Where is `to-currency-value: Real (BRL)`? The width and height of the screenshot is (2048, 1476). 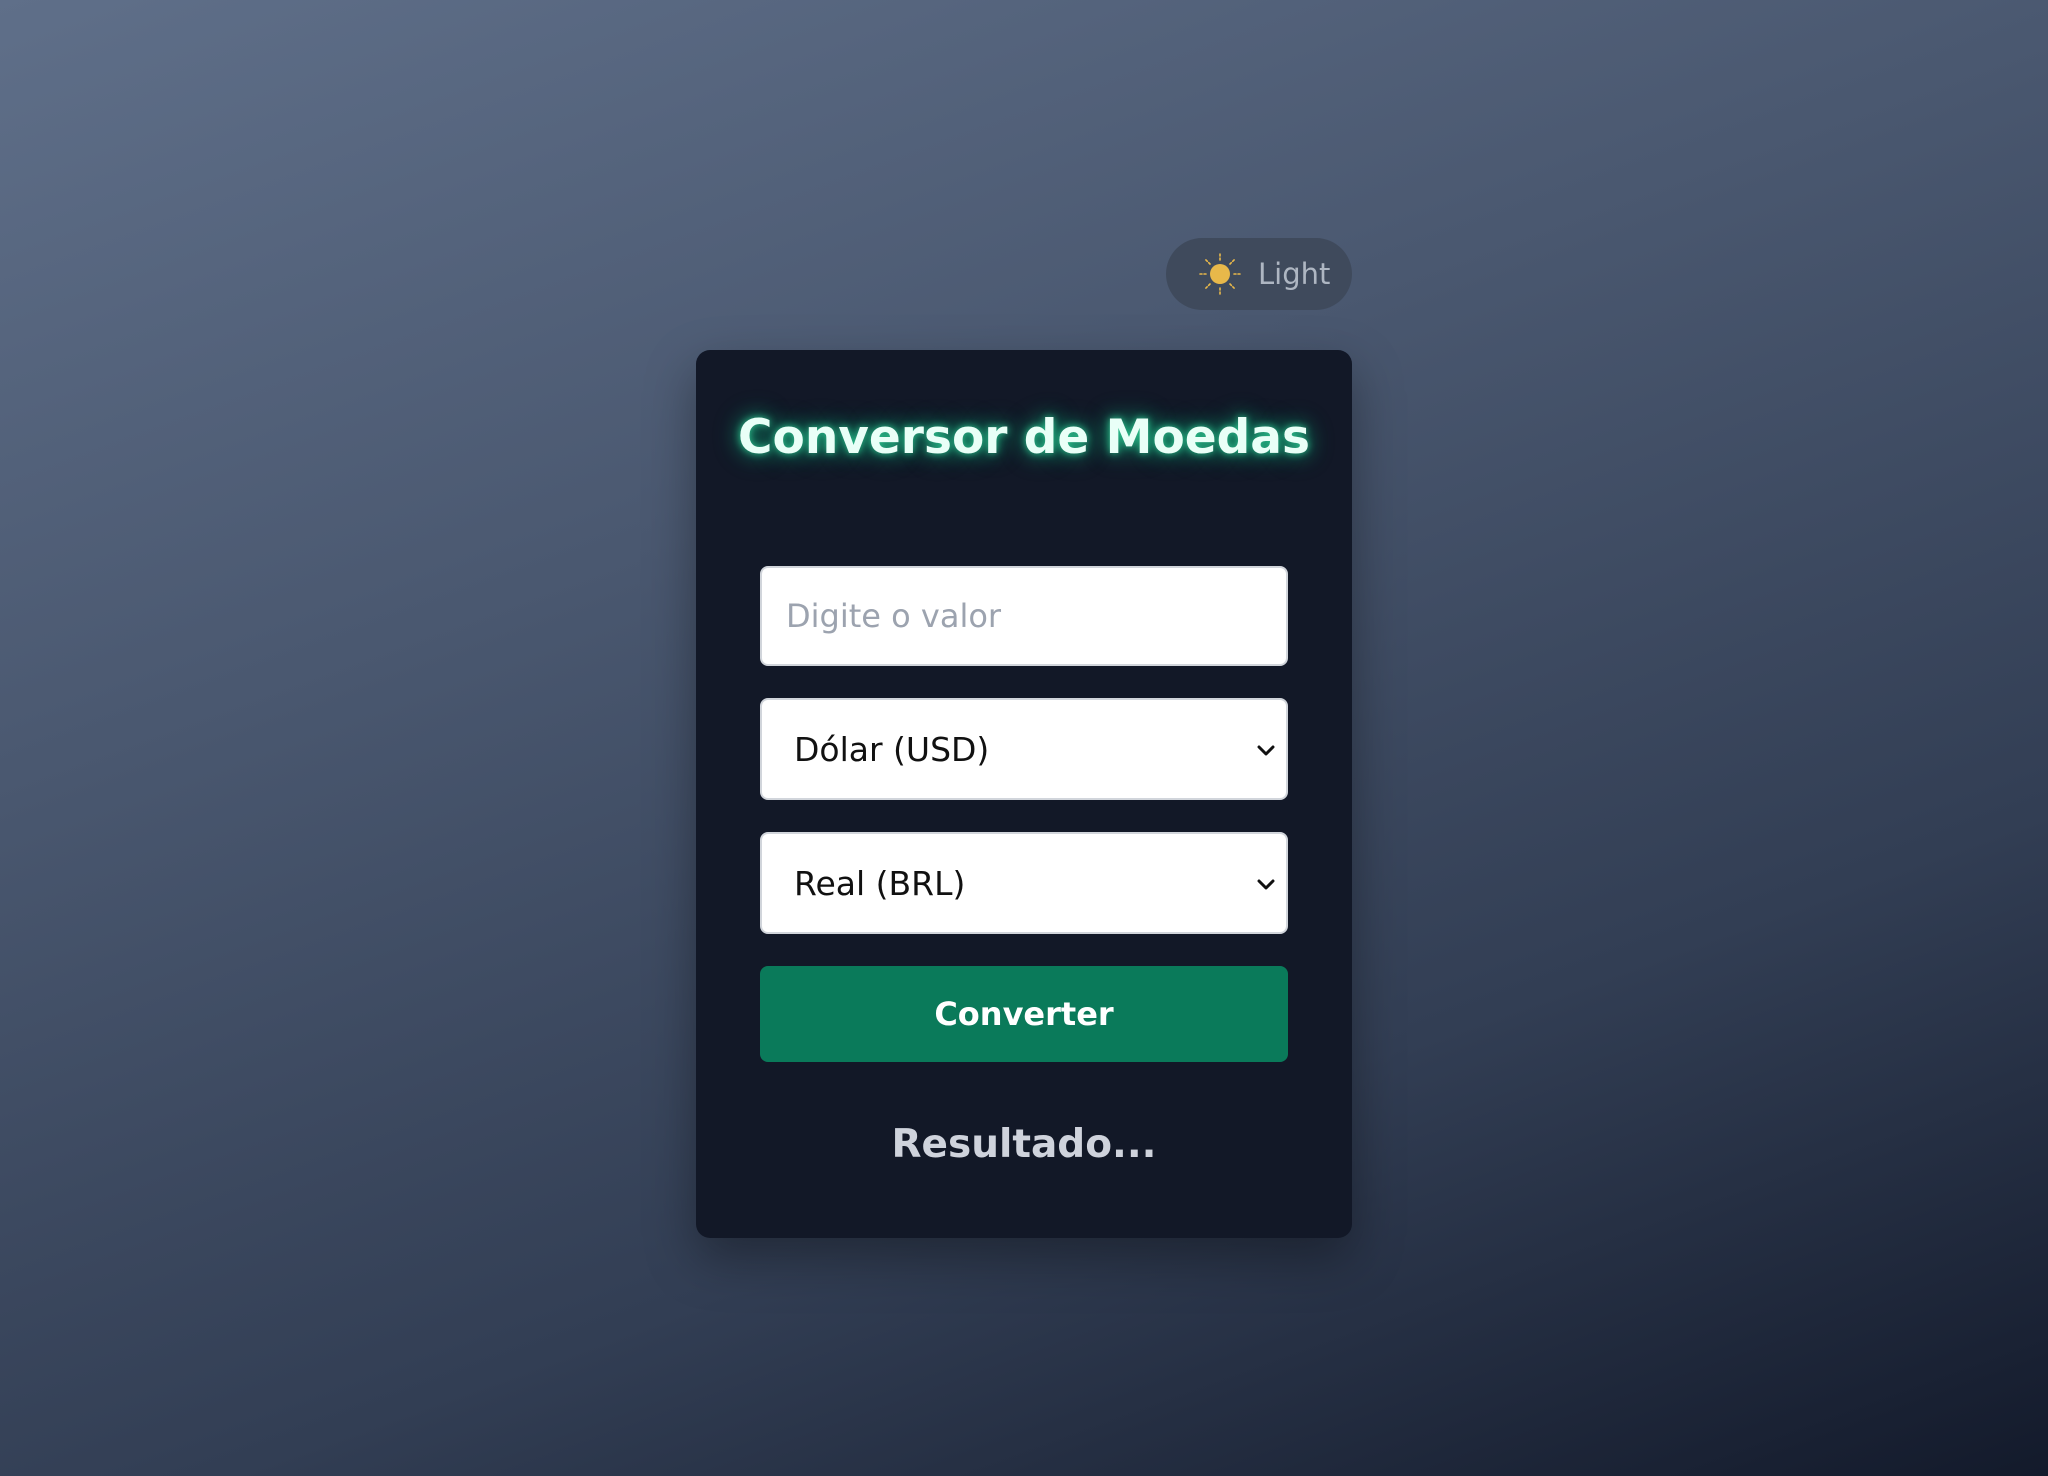
to-currency-value: Real (BRL) is located at coordinates (880, 883).